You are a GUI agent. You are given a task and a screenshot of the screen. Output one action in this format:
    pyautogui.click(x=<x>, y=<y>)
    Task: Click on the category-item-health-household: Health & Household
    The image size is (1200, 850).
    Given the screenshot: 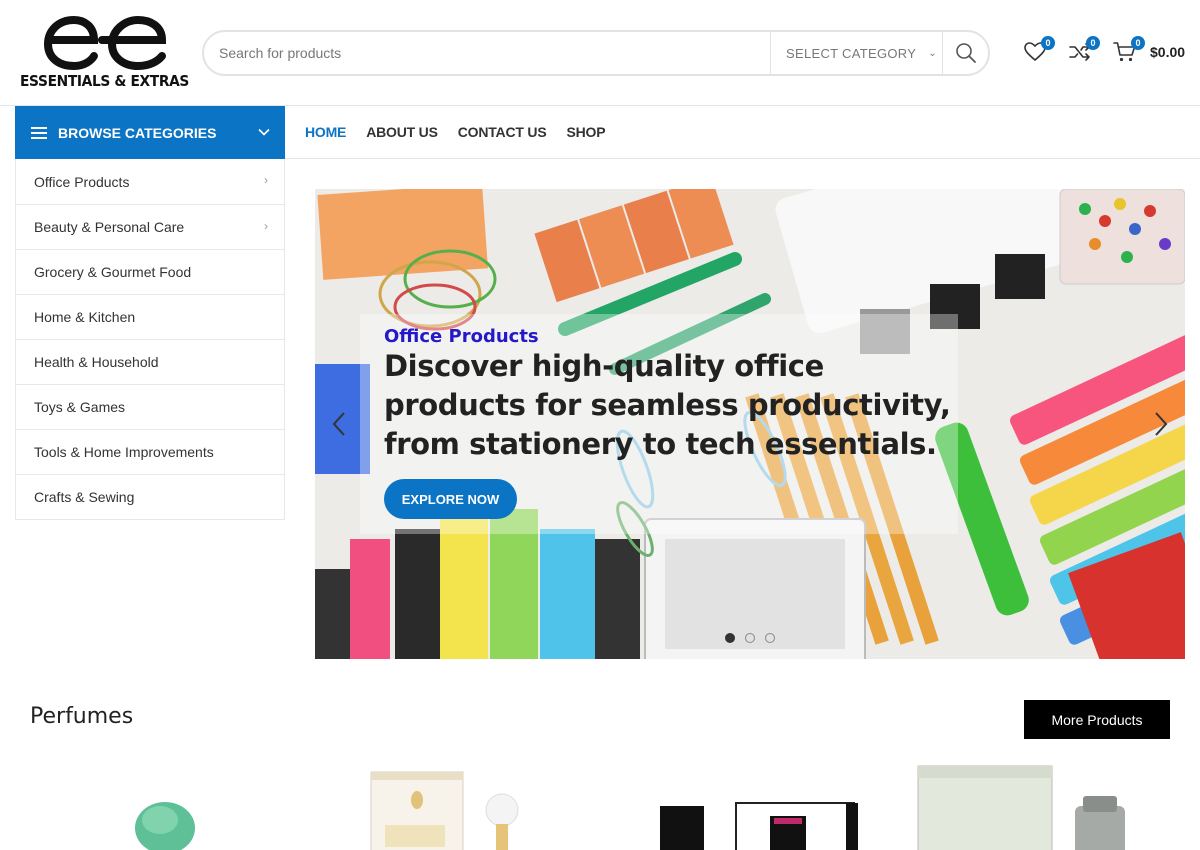 What is the action you would take?
    pyautogui.click(x=150, y=361)
    